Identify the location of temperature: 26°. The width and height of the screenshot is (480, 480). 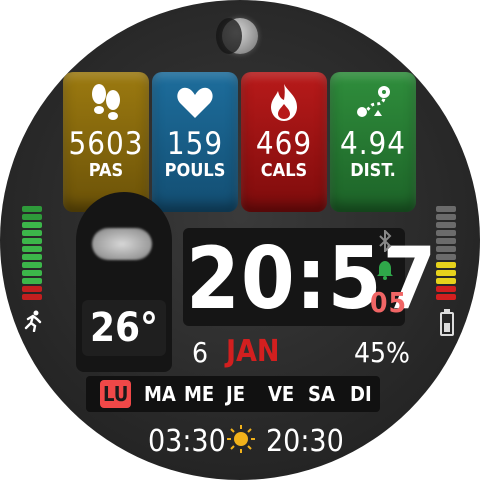
(124, 328).